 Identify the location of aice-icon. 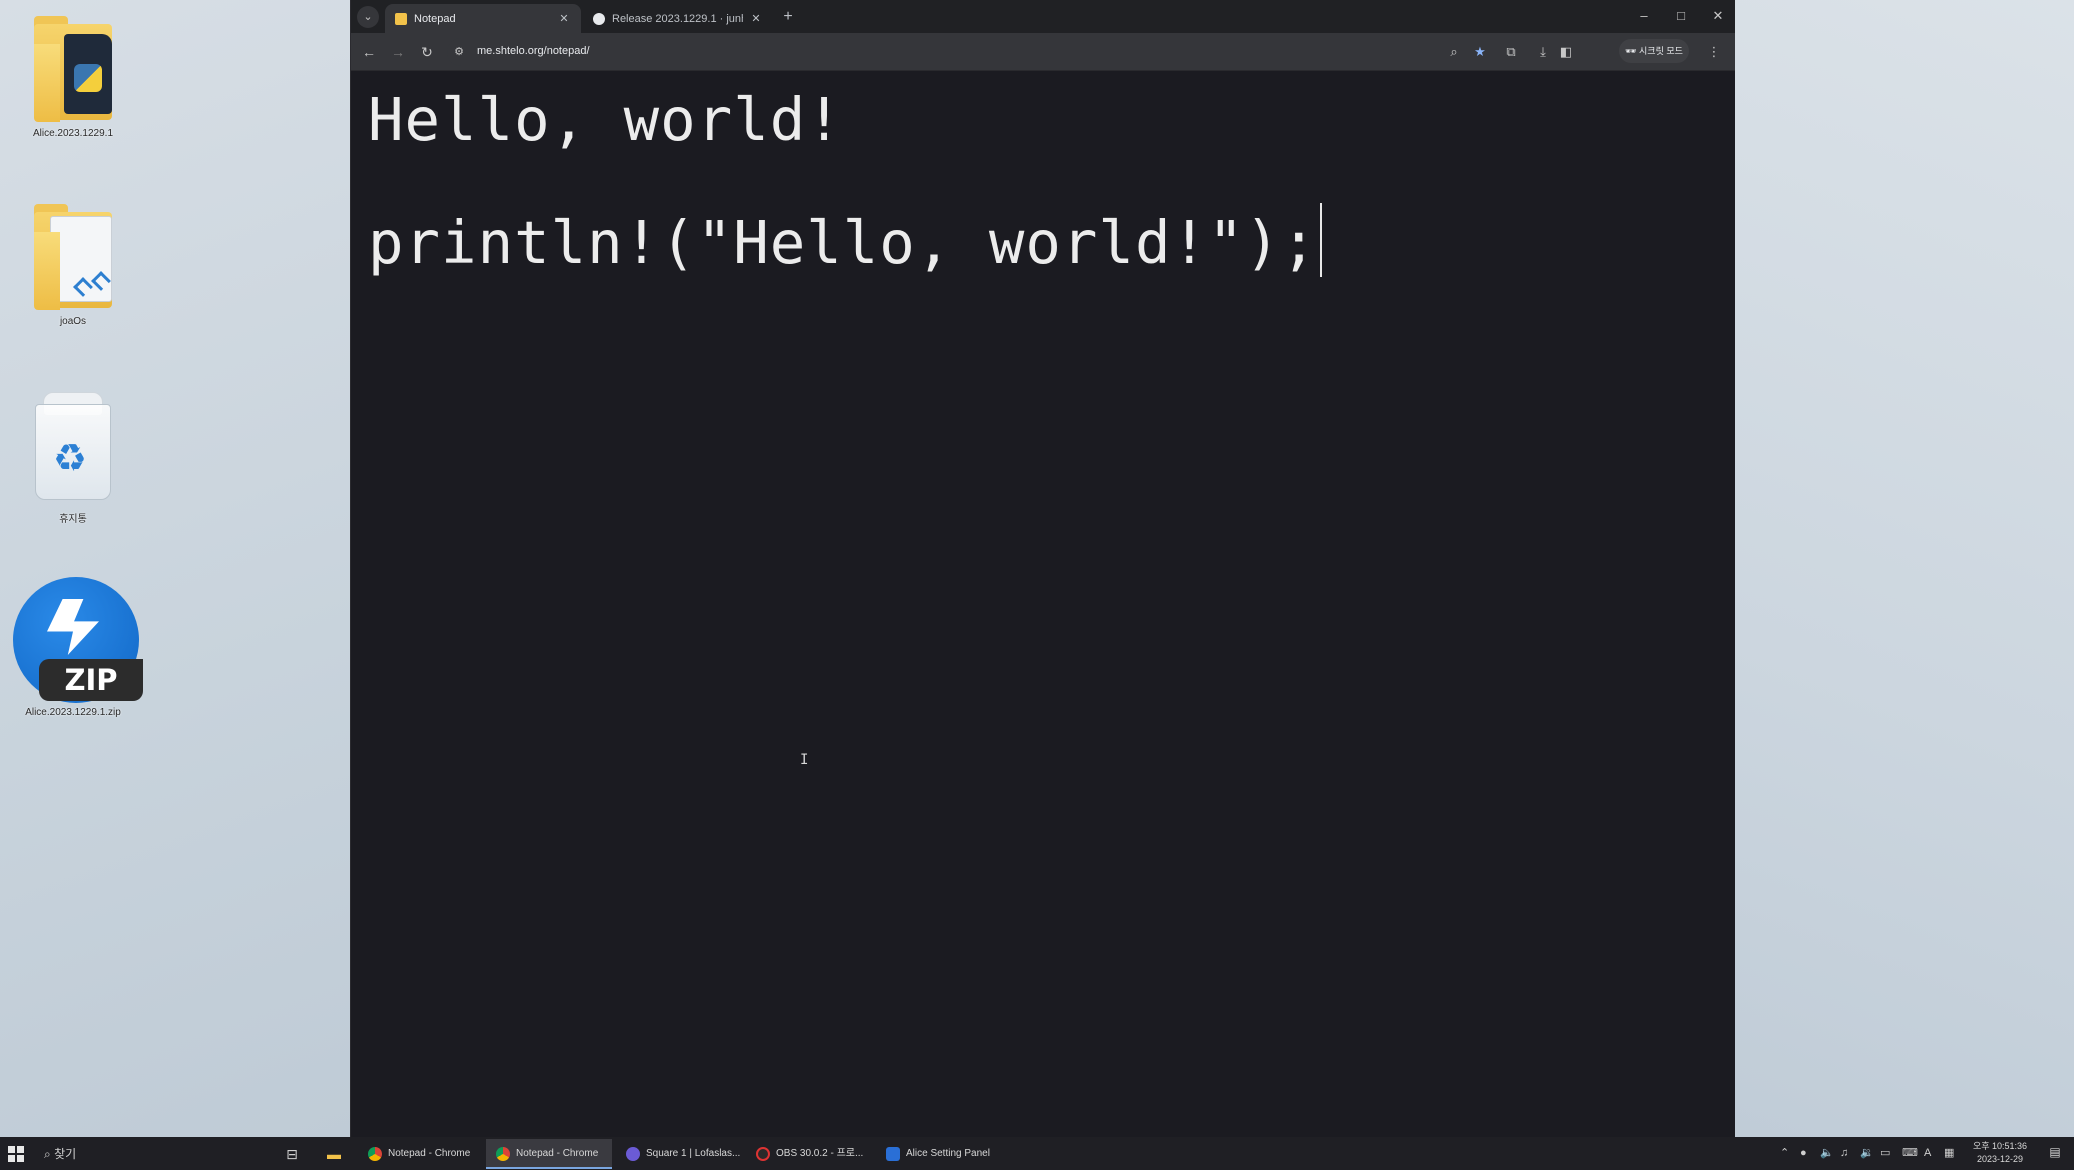
(893, 1154).